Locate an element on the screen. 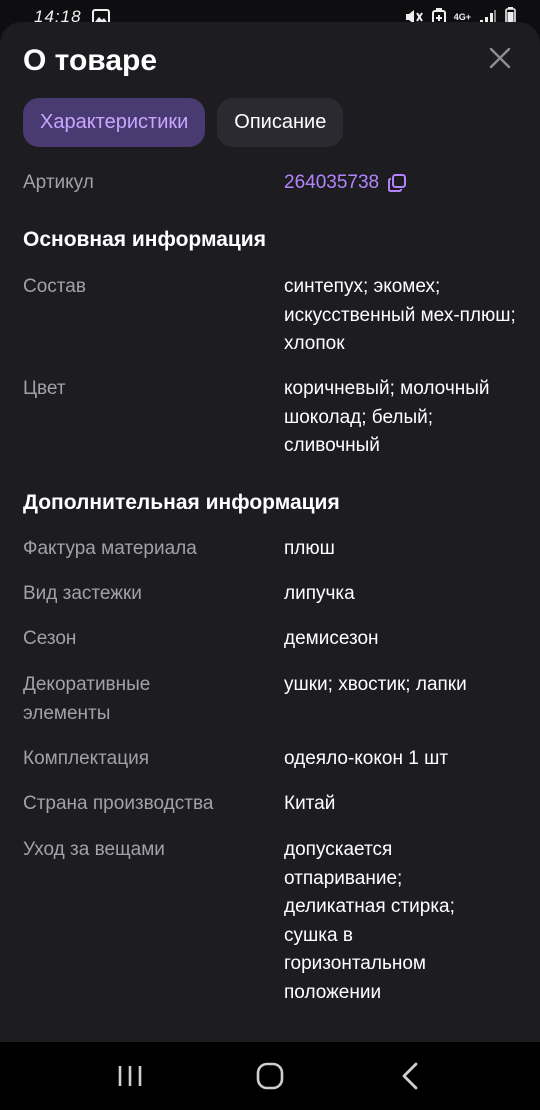 The height and width of the screenshot is (1110, 540). recent-apps-icon is located at coordinates (130, 1076).